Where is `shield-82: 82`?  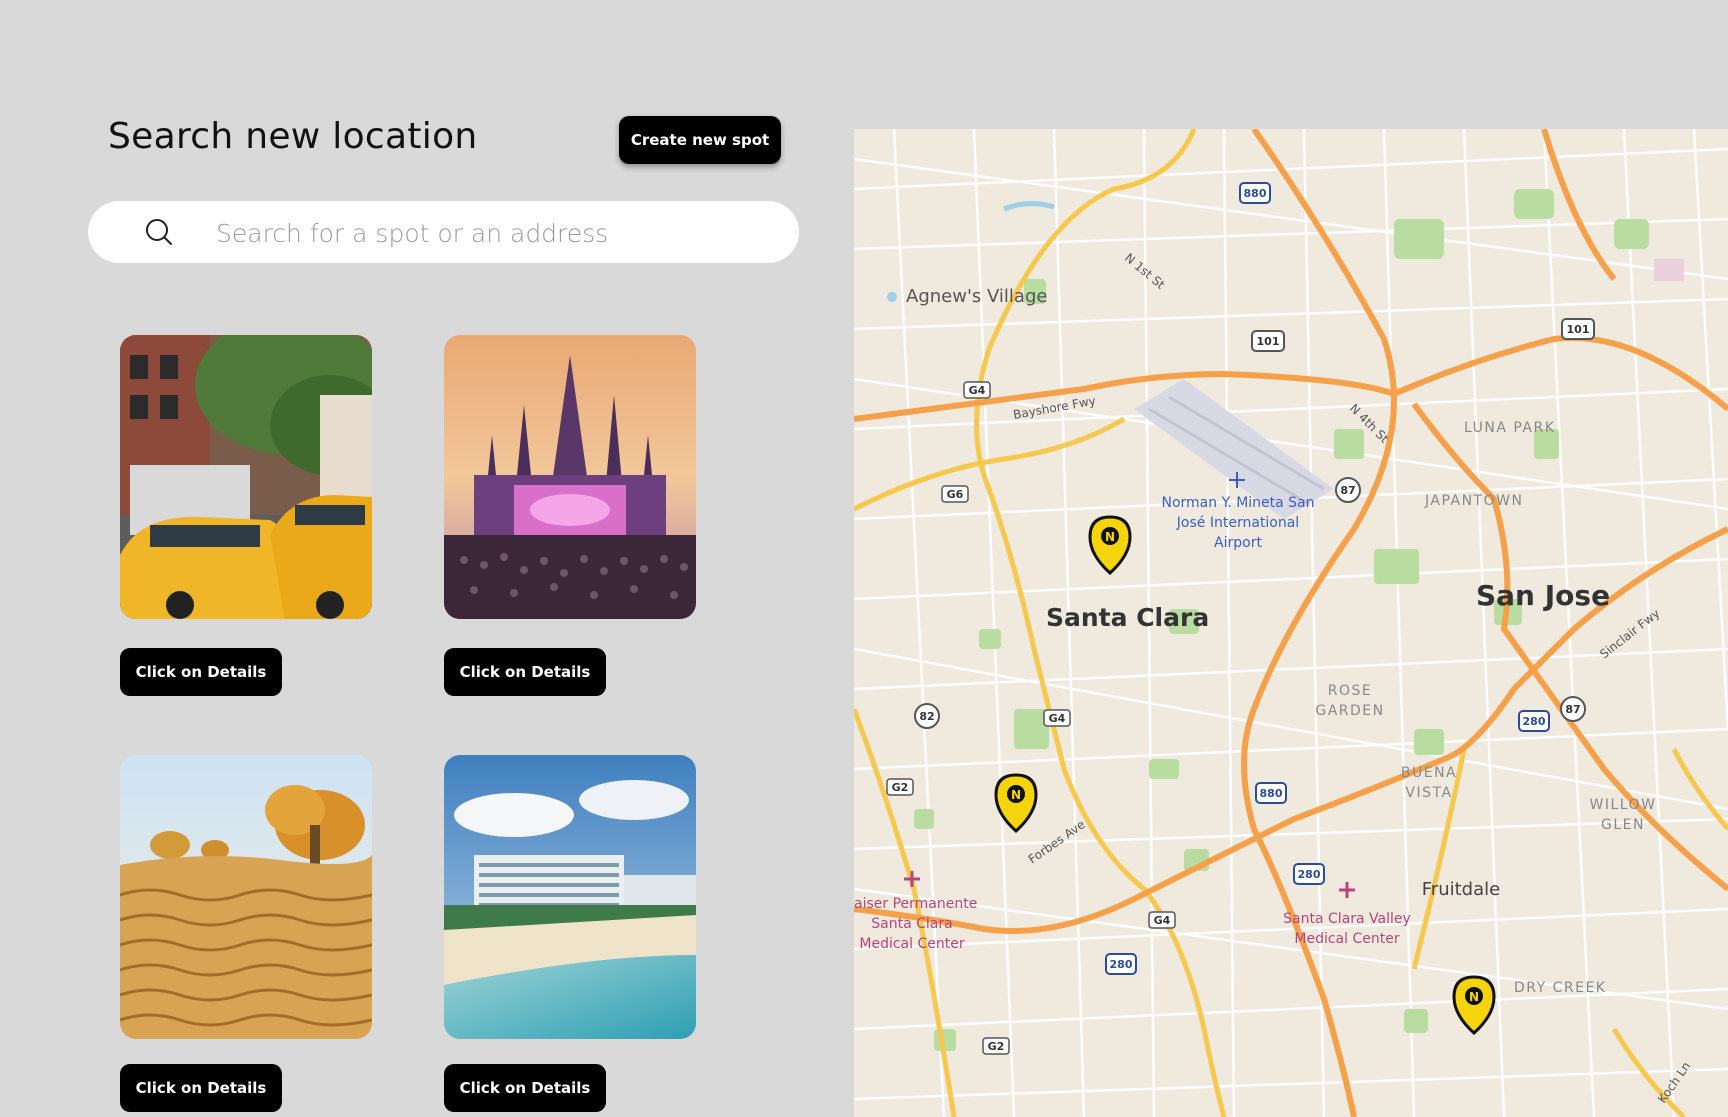 shield-82: 82 is located at coordinates (927, 716).